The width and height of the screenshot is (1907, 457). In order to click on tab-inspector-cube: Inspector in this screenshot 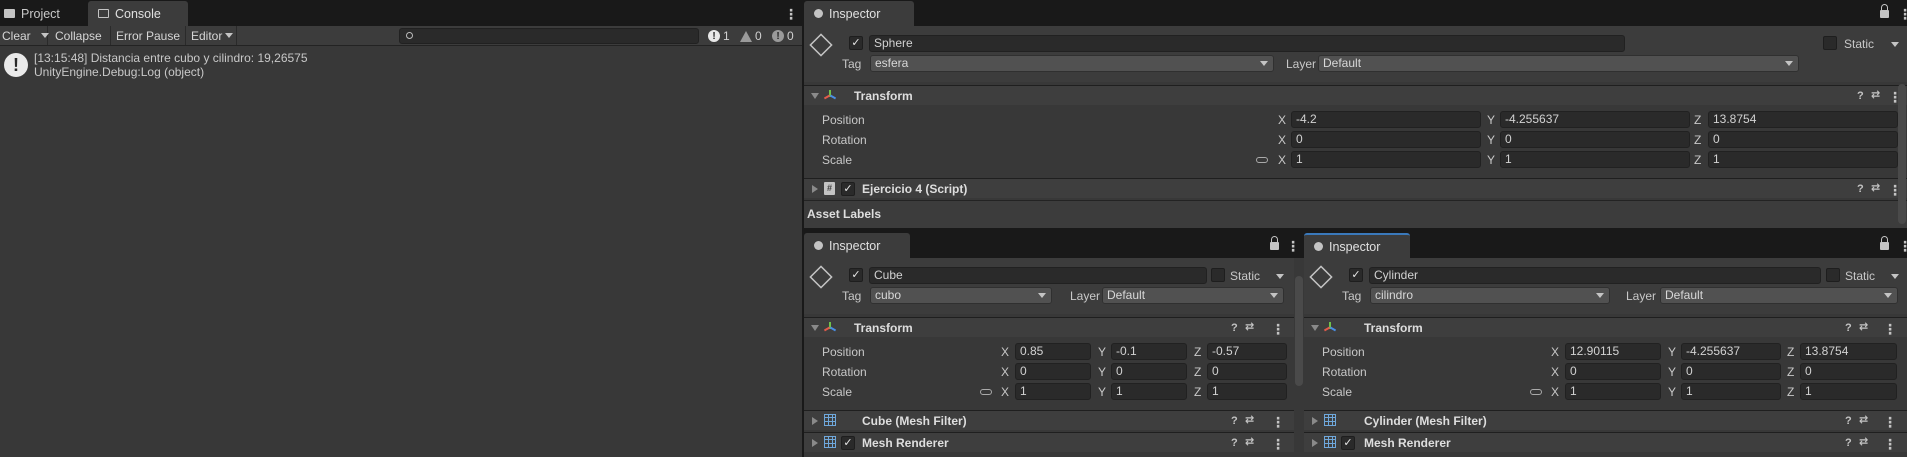, I will do `click(857, 245)`.